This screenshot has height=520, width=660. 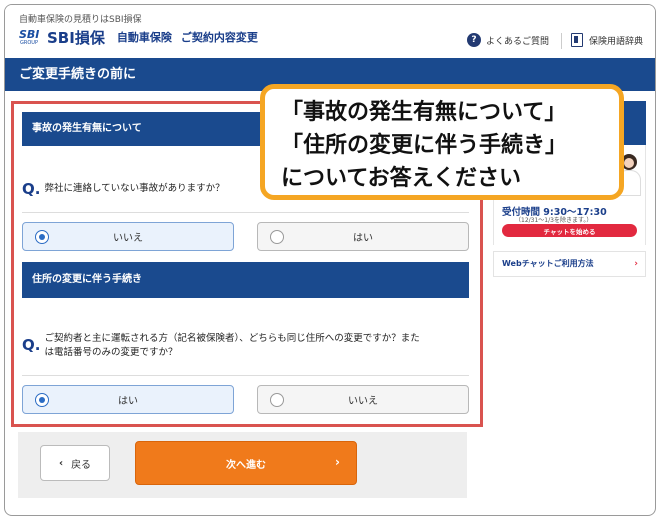 What do you see at coordinates (219, 37) in the screenshot?
I see `page-name: ご契約内容変更` at bounding box center [219, 37].